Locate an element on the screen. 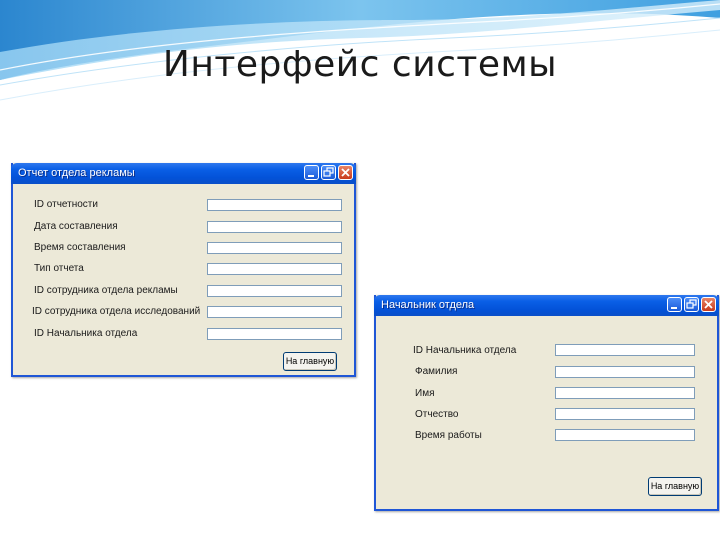 Image resolution: width=720 pixels, height=540 pixels. field-label-report-id: ID отчетности is located at coordinates (66, 204).